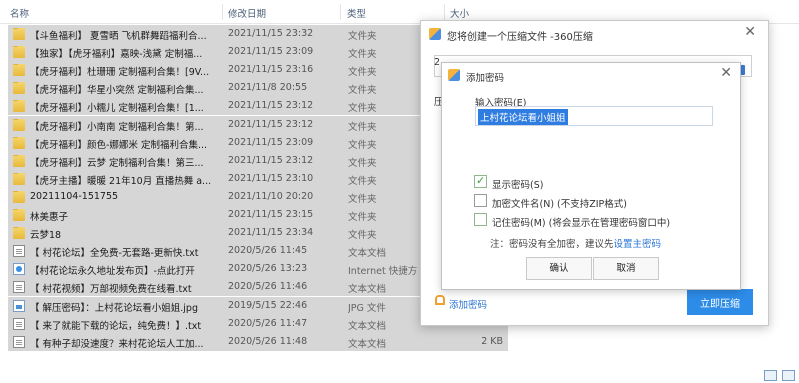 The image size is (799, 383). I want to click on file-name: 【 村花论坛】全免费-无套路-更新快.txt, so click(114, 254).